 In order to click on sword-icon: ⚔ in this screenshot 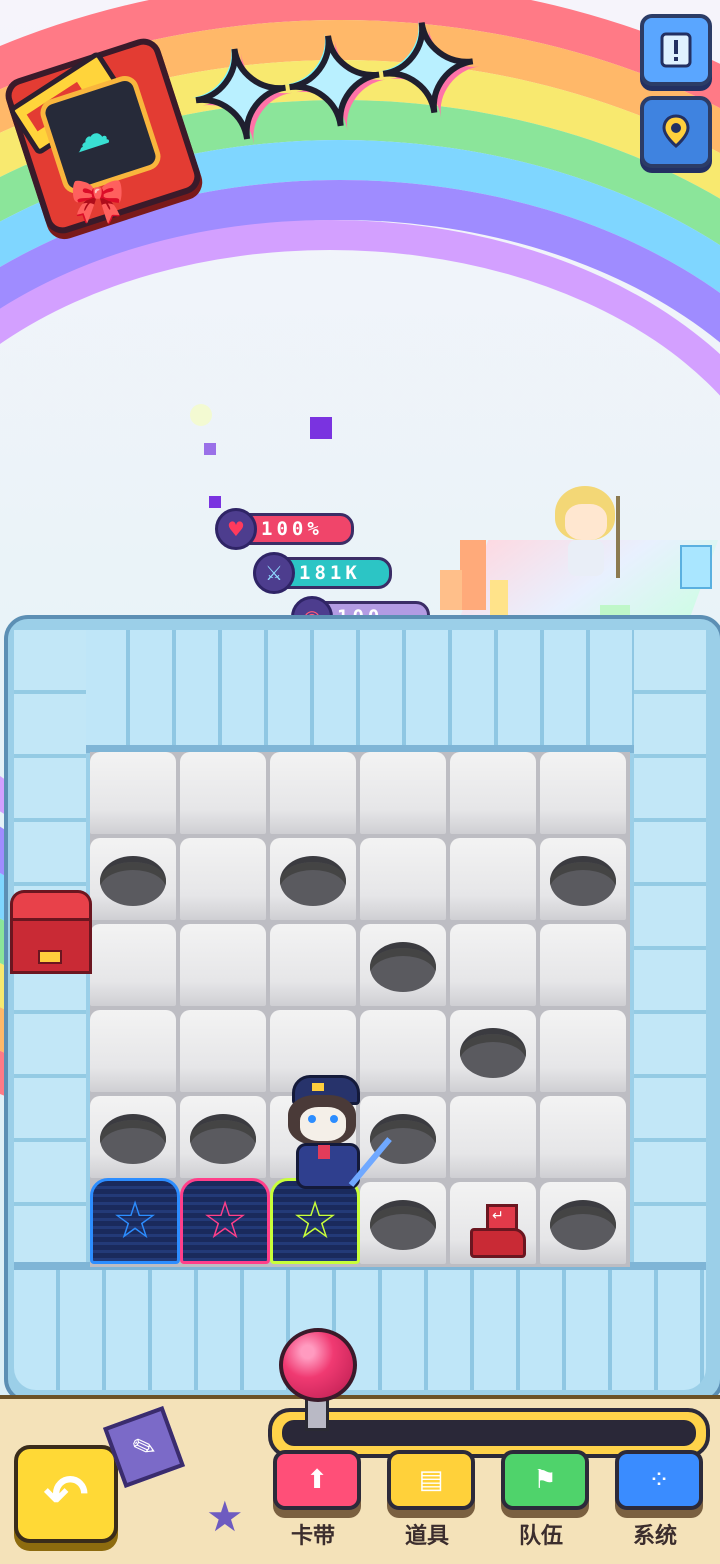, I will do `click(274, 573)`.